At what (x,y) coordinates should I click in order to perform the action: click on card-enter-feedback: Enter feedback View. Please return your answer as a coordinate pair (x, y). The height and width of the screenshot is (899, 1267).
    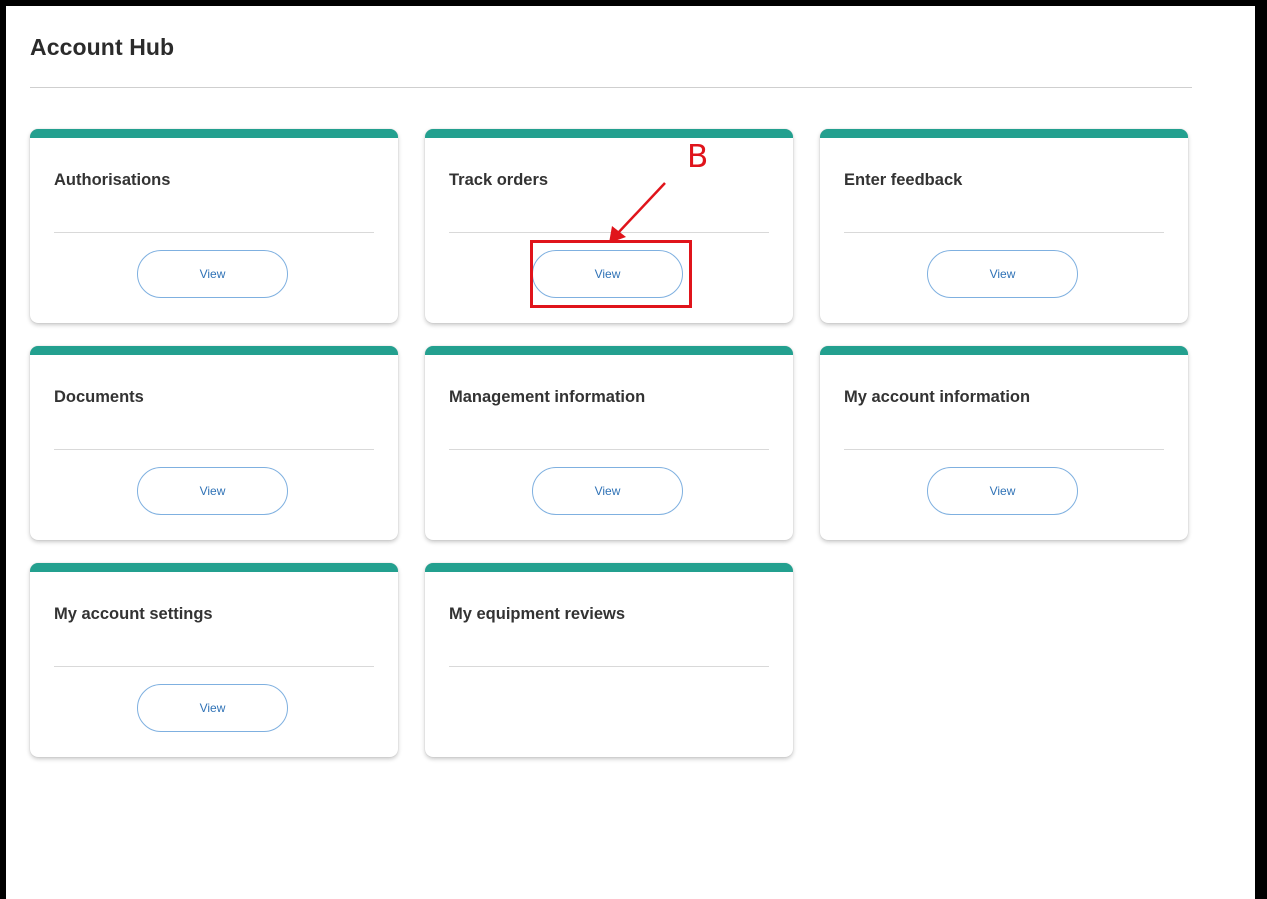
    Looking at the image, I should click on (1004, 226).